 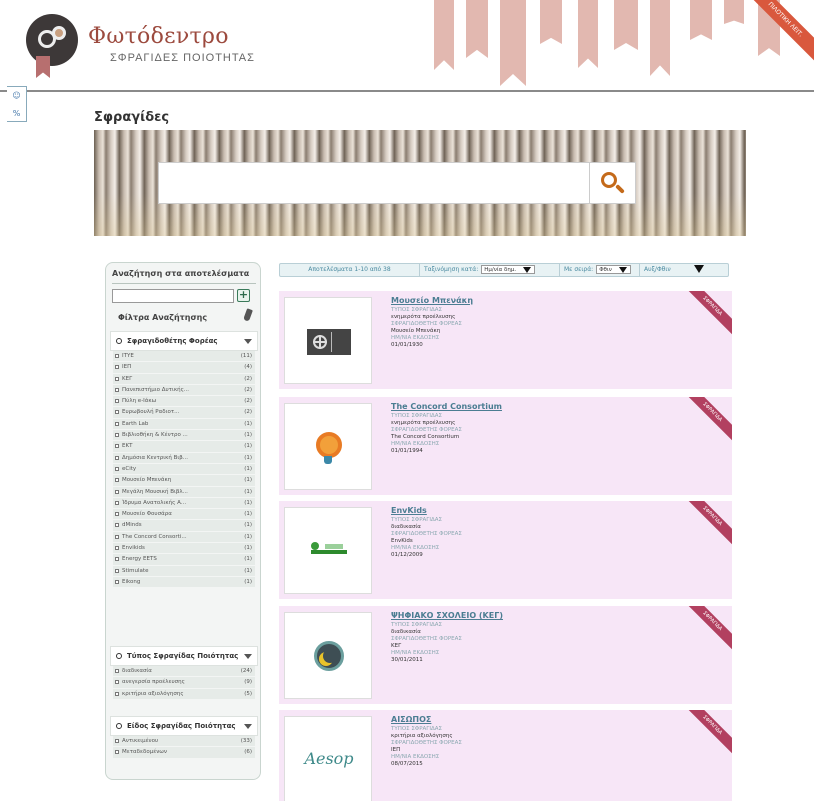 What do you see at coordinates (184, 379) in the screenshot?
I see `filter-item: ΚΕΓ (2)` at bounding box center [184, 379].